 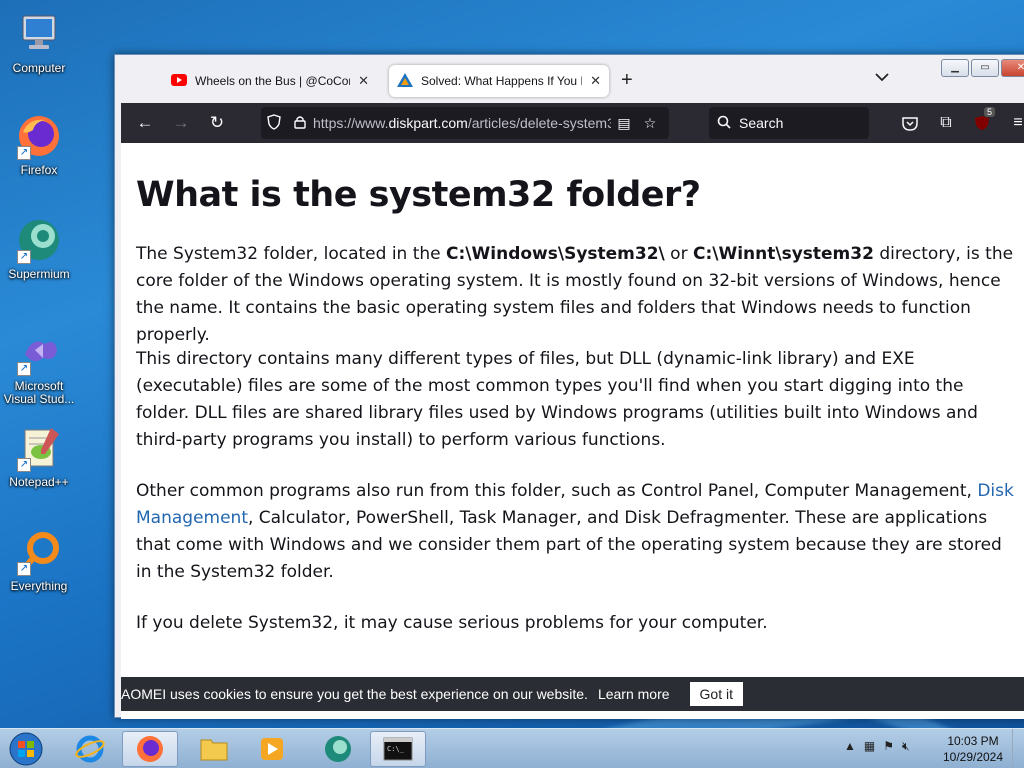 What do you see at coordinates (418, 195) in the screenshot?
I see `article-heading: What is the system32 folder?` at bounding box center [418, 195].